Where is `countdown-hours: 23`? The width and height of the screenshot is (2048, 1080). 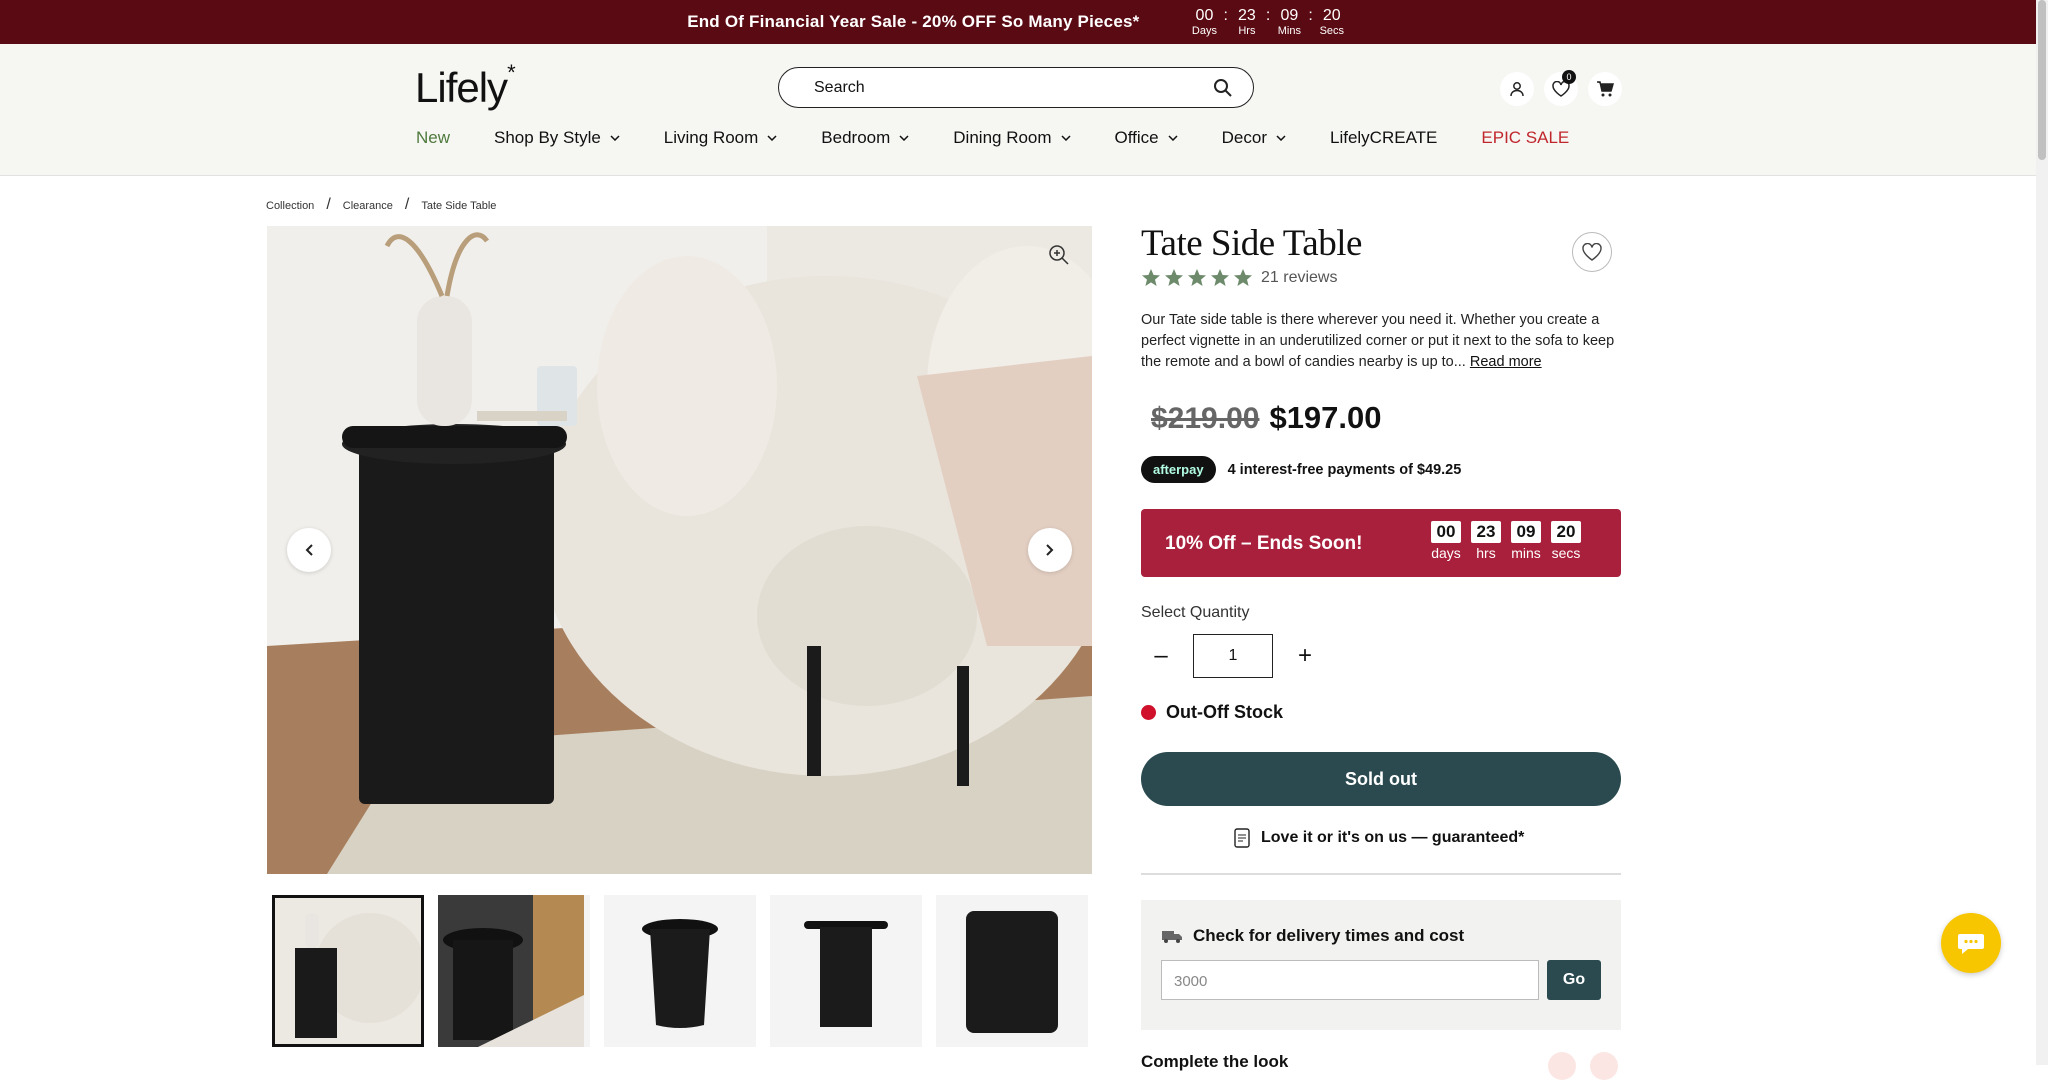
countdown-hours: 23 is located at coordinates (1247, 15).